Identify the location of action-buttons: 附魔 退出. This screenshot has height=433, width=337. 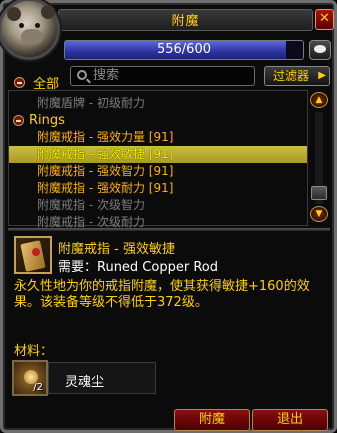
(168, 420).